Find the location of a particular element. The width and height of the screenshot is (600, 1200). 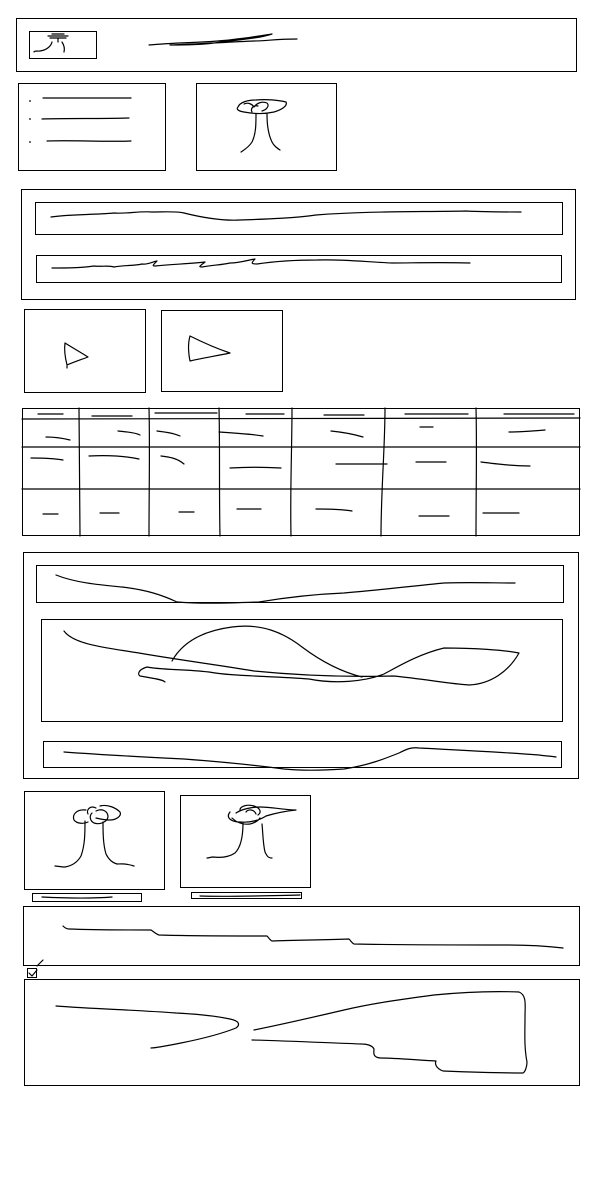

header-logo-icon is located at coordinates (51, 43).